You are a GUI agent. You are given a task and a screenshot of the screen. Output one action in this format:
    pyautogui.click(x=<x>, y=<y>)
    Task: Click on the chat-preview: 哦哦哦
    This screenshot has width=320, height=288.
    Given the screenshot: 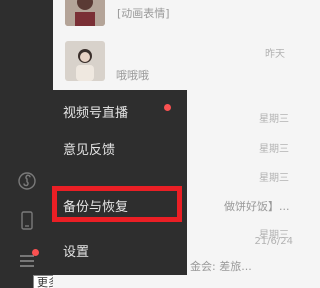 What is the action you would take?
    pyautogui.click(x=132, y=75)
    